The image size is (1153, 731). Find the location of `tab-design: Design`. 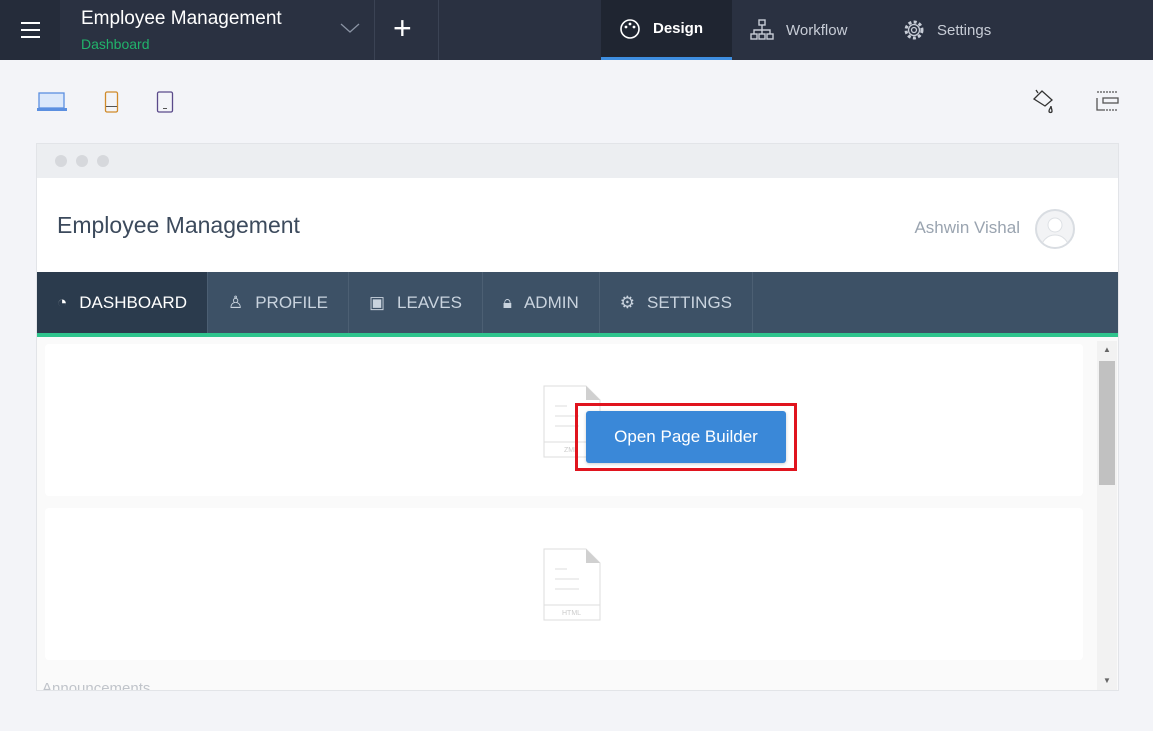

tab-design: Design is located at coordinates (666, 30).